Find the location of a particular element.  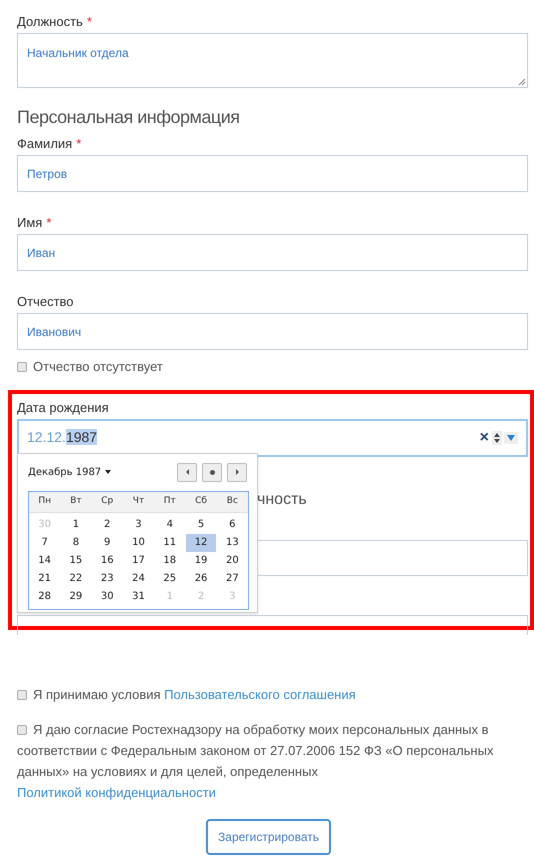

field-label: Дата рождения is located at coordinates (63, 408).